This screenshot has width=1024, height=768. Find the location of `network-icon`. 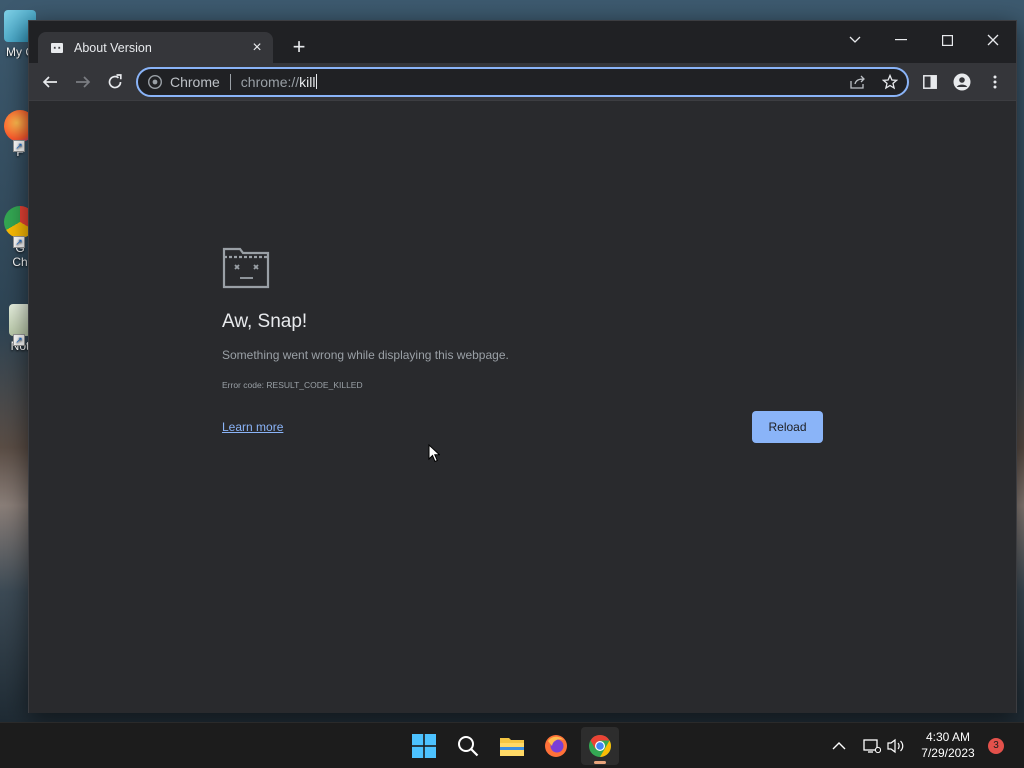

network-icon is located at coordinates (872, 746).